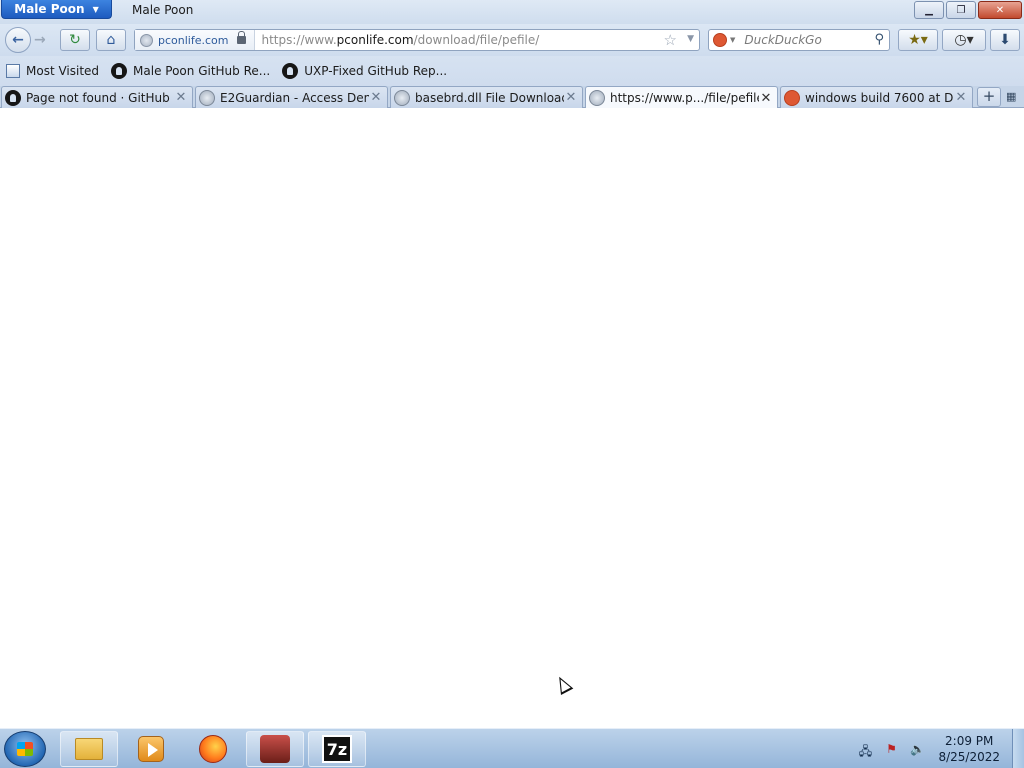 This screenshot has height=768, width=1024. Describe the element at coordinates (670, 40) in the screenshot. I see `bookmark-star-icon: ☆` at that location.